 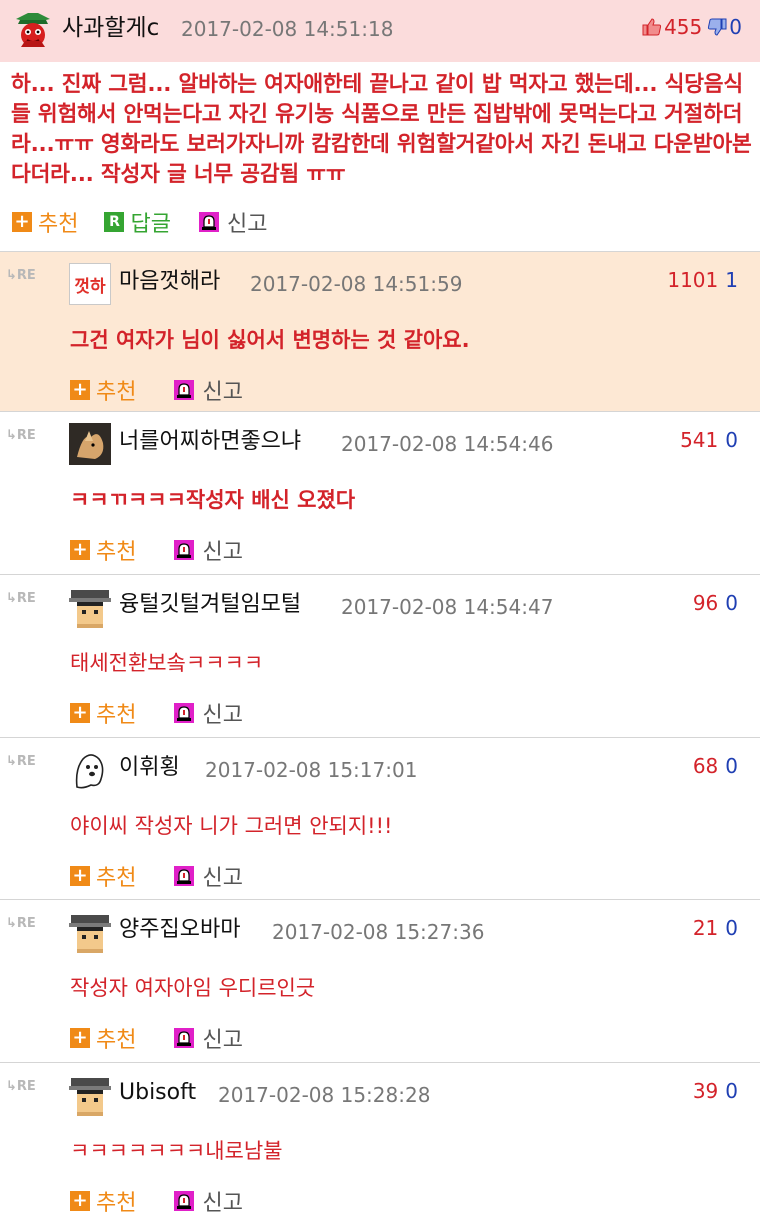 I want to click on comment-date: 2017-02-08 14:54:46, so click(x=447, y=444).